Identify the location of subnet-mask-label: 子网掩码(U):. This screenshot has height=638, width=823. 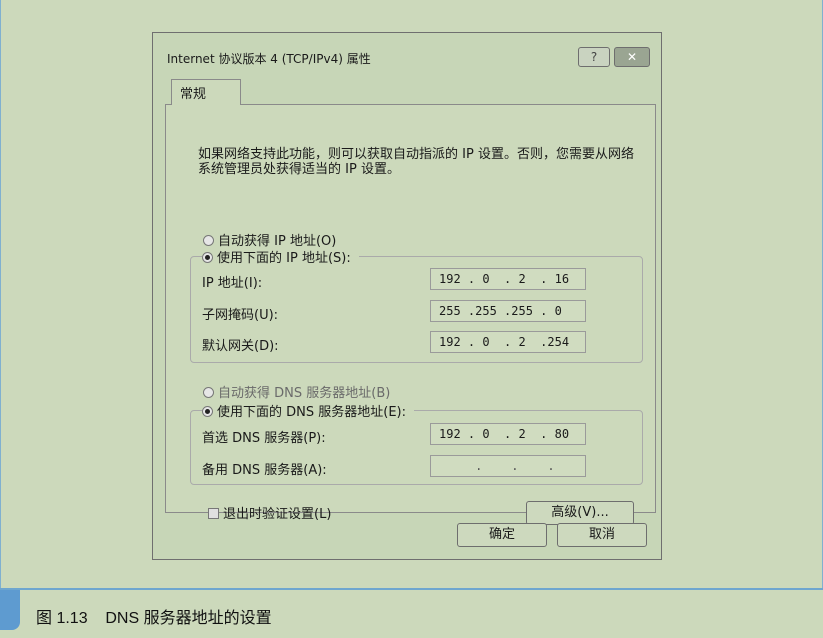
(240, 315).